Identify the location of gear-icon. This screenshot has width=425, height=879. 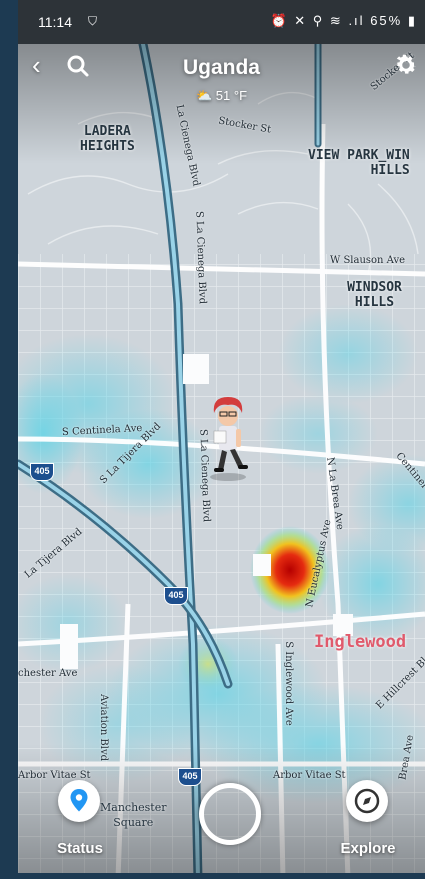
(406, 65).